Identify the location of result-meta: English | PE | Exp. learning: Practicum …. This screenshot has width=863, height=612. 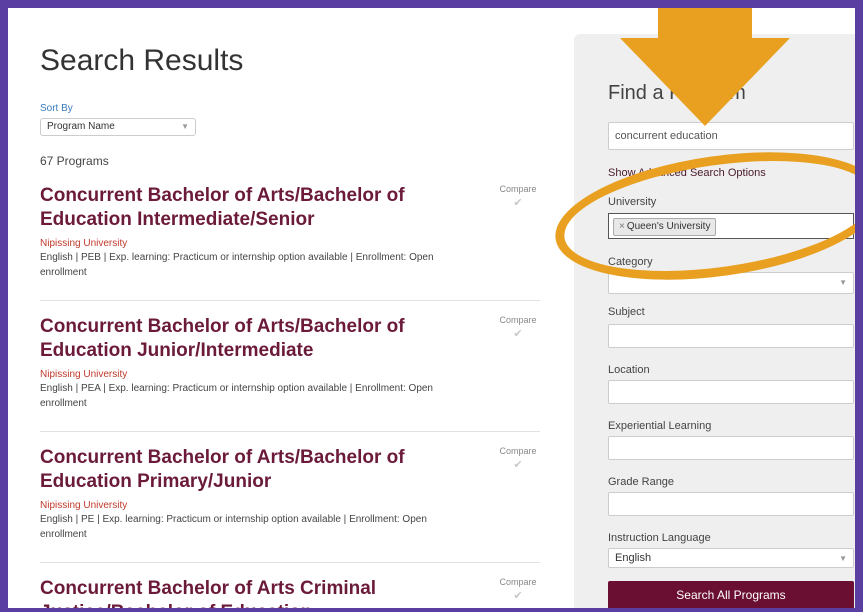
(233, 527).